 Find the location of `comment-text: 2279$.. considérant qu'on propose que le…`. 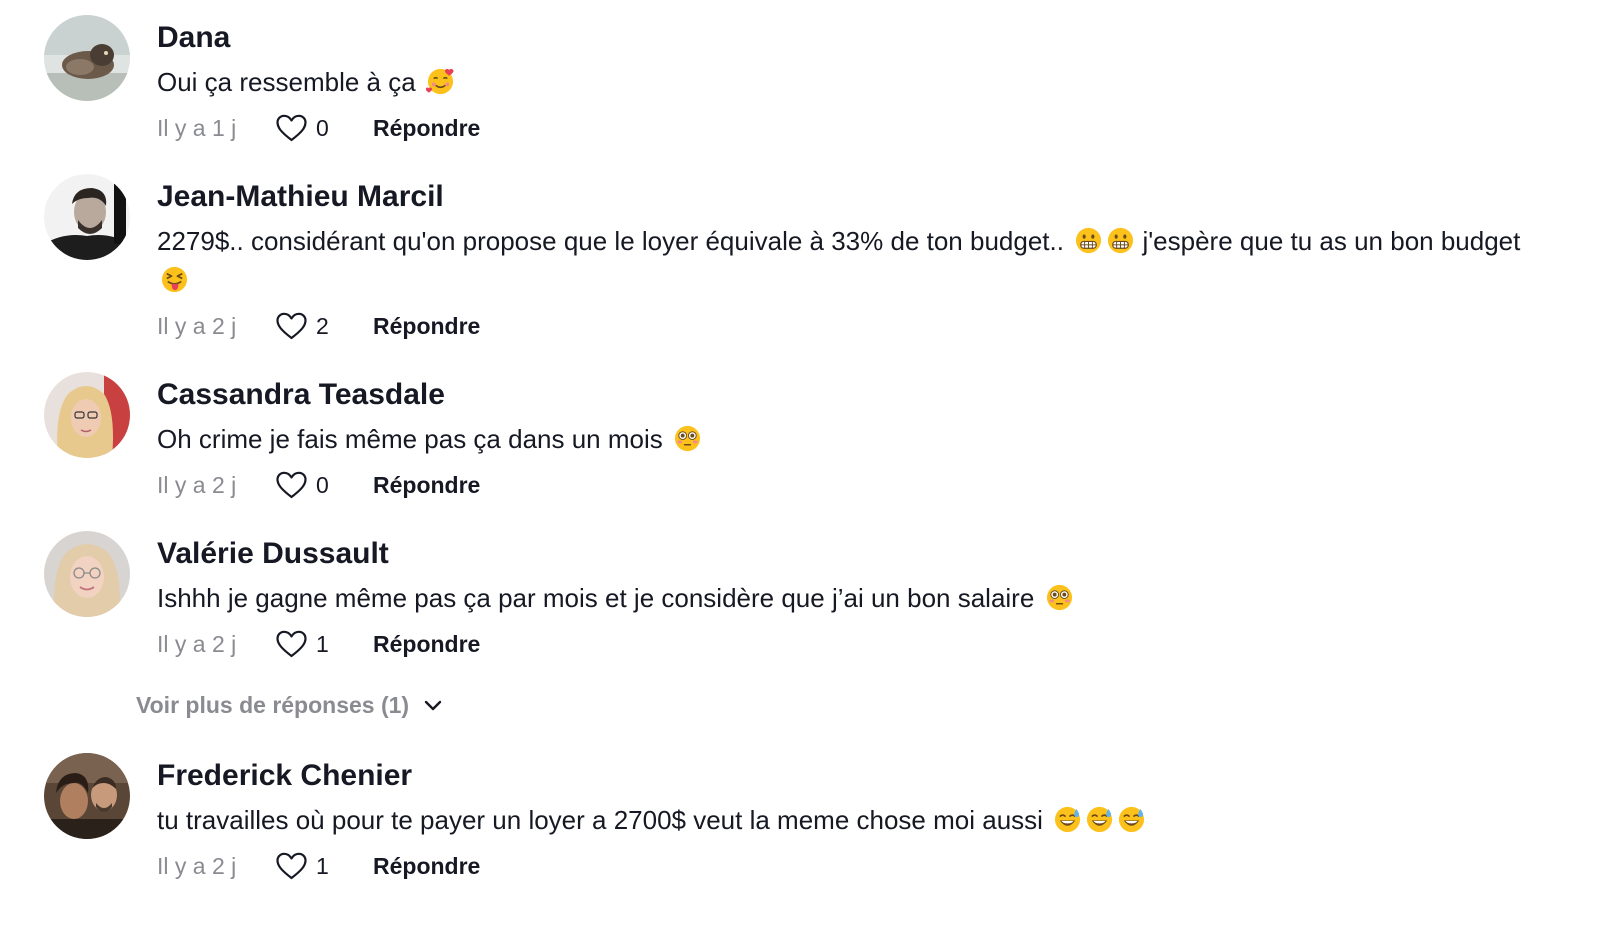

comment-text: 2279$.. considérant qu'on propose que le… is located at coordinates (844, 261).